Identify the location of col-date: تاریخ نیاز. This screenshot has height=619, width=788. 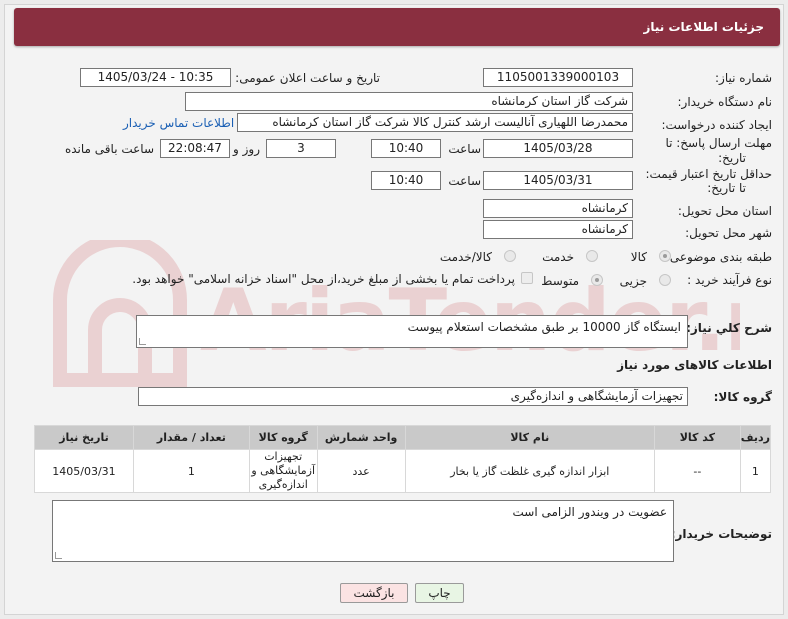
(84, 437).